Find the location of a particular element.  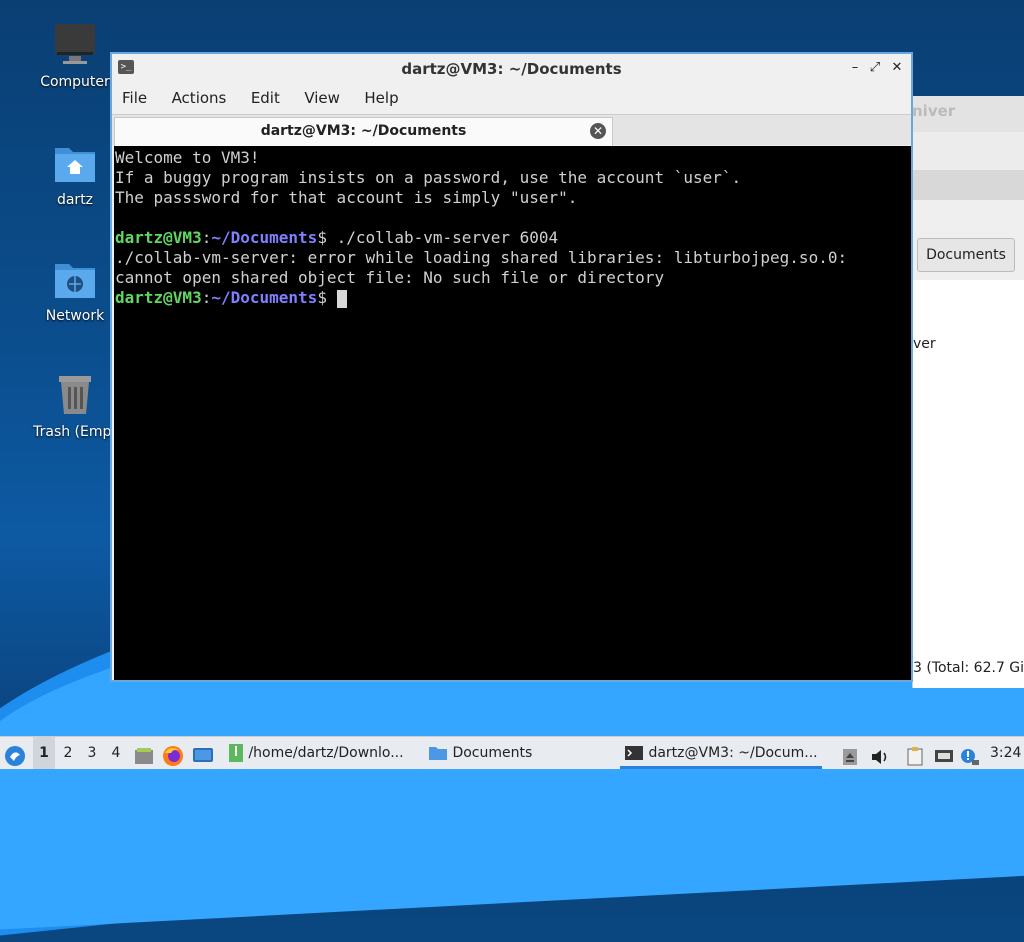

firefox-icon is located at coordinates (173, 755).